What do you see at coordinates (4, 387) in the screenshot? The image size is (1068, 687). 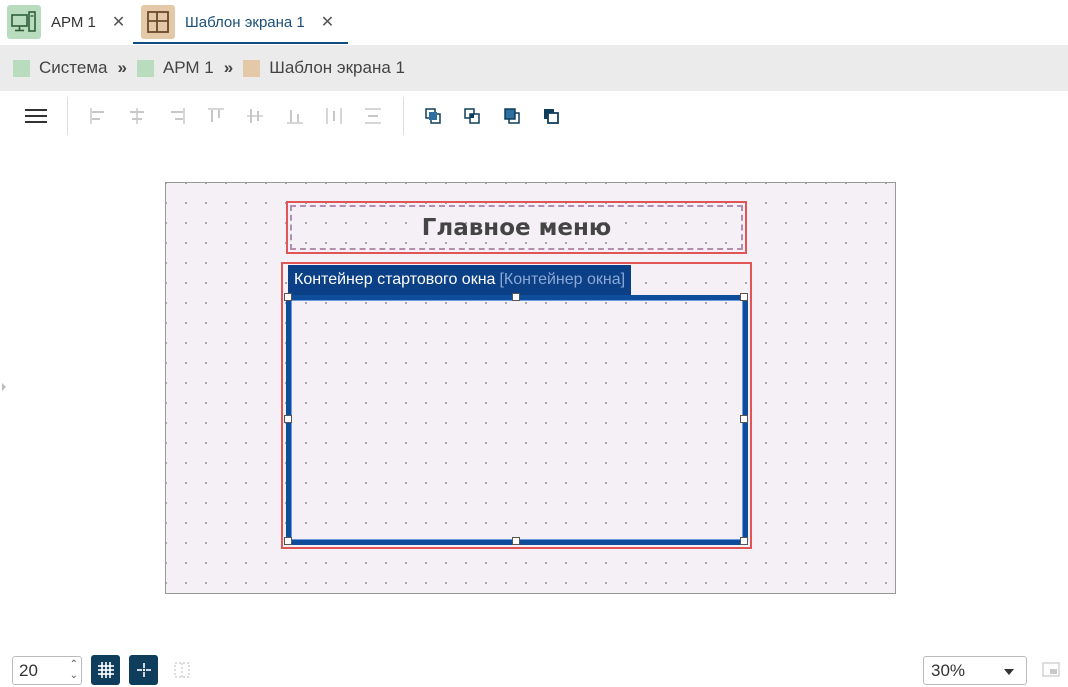 I see `side-panel-toggle-icon` at bounding box center [4, 387].